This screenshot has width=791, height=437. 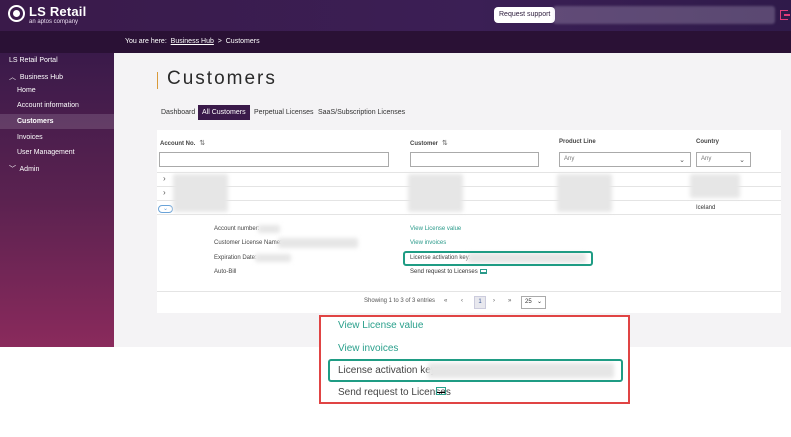 I want to click on auto-bill-label: Auto-Bill, so click(x=225, y=272).